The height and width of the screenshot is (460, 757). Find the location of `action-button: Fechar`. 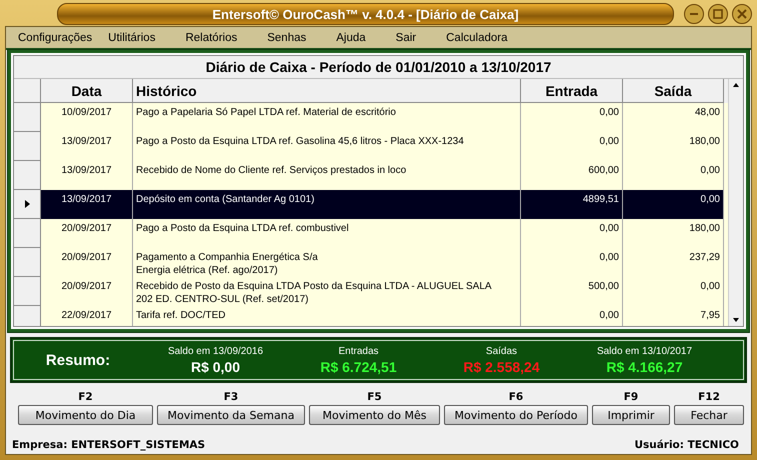

action-button: Fechar is located at coordinates (709, 415).